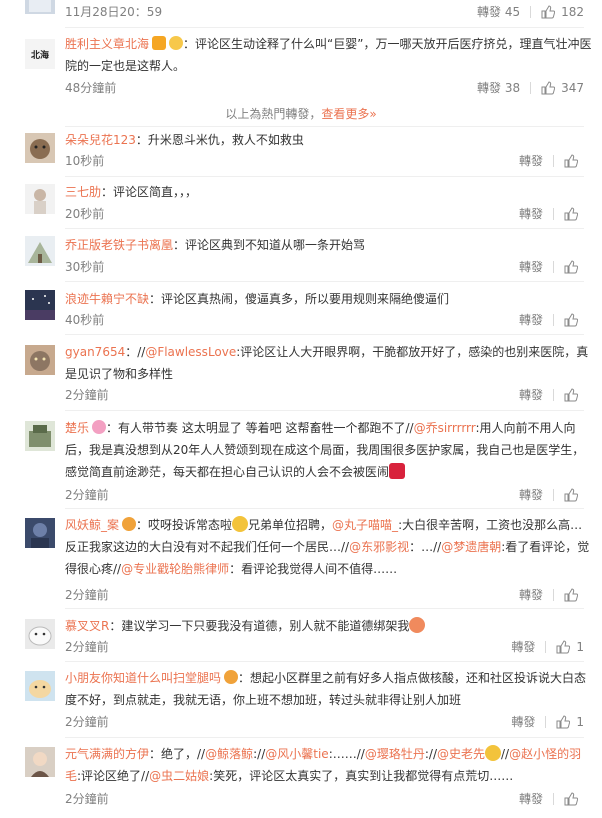 The height and width of the screenshot is (818, 602). I want to click on mention-link: @鲸落鲸, so click(229, 754).